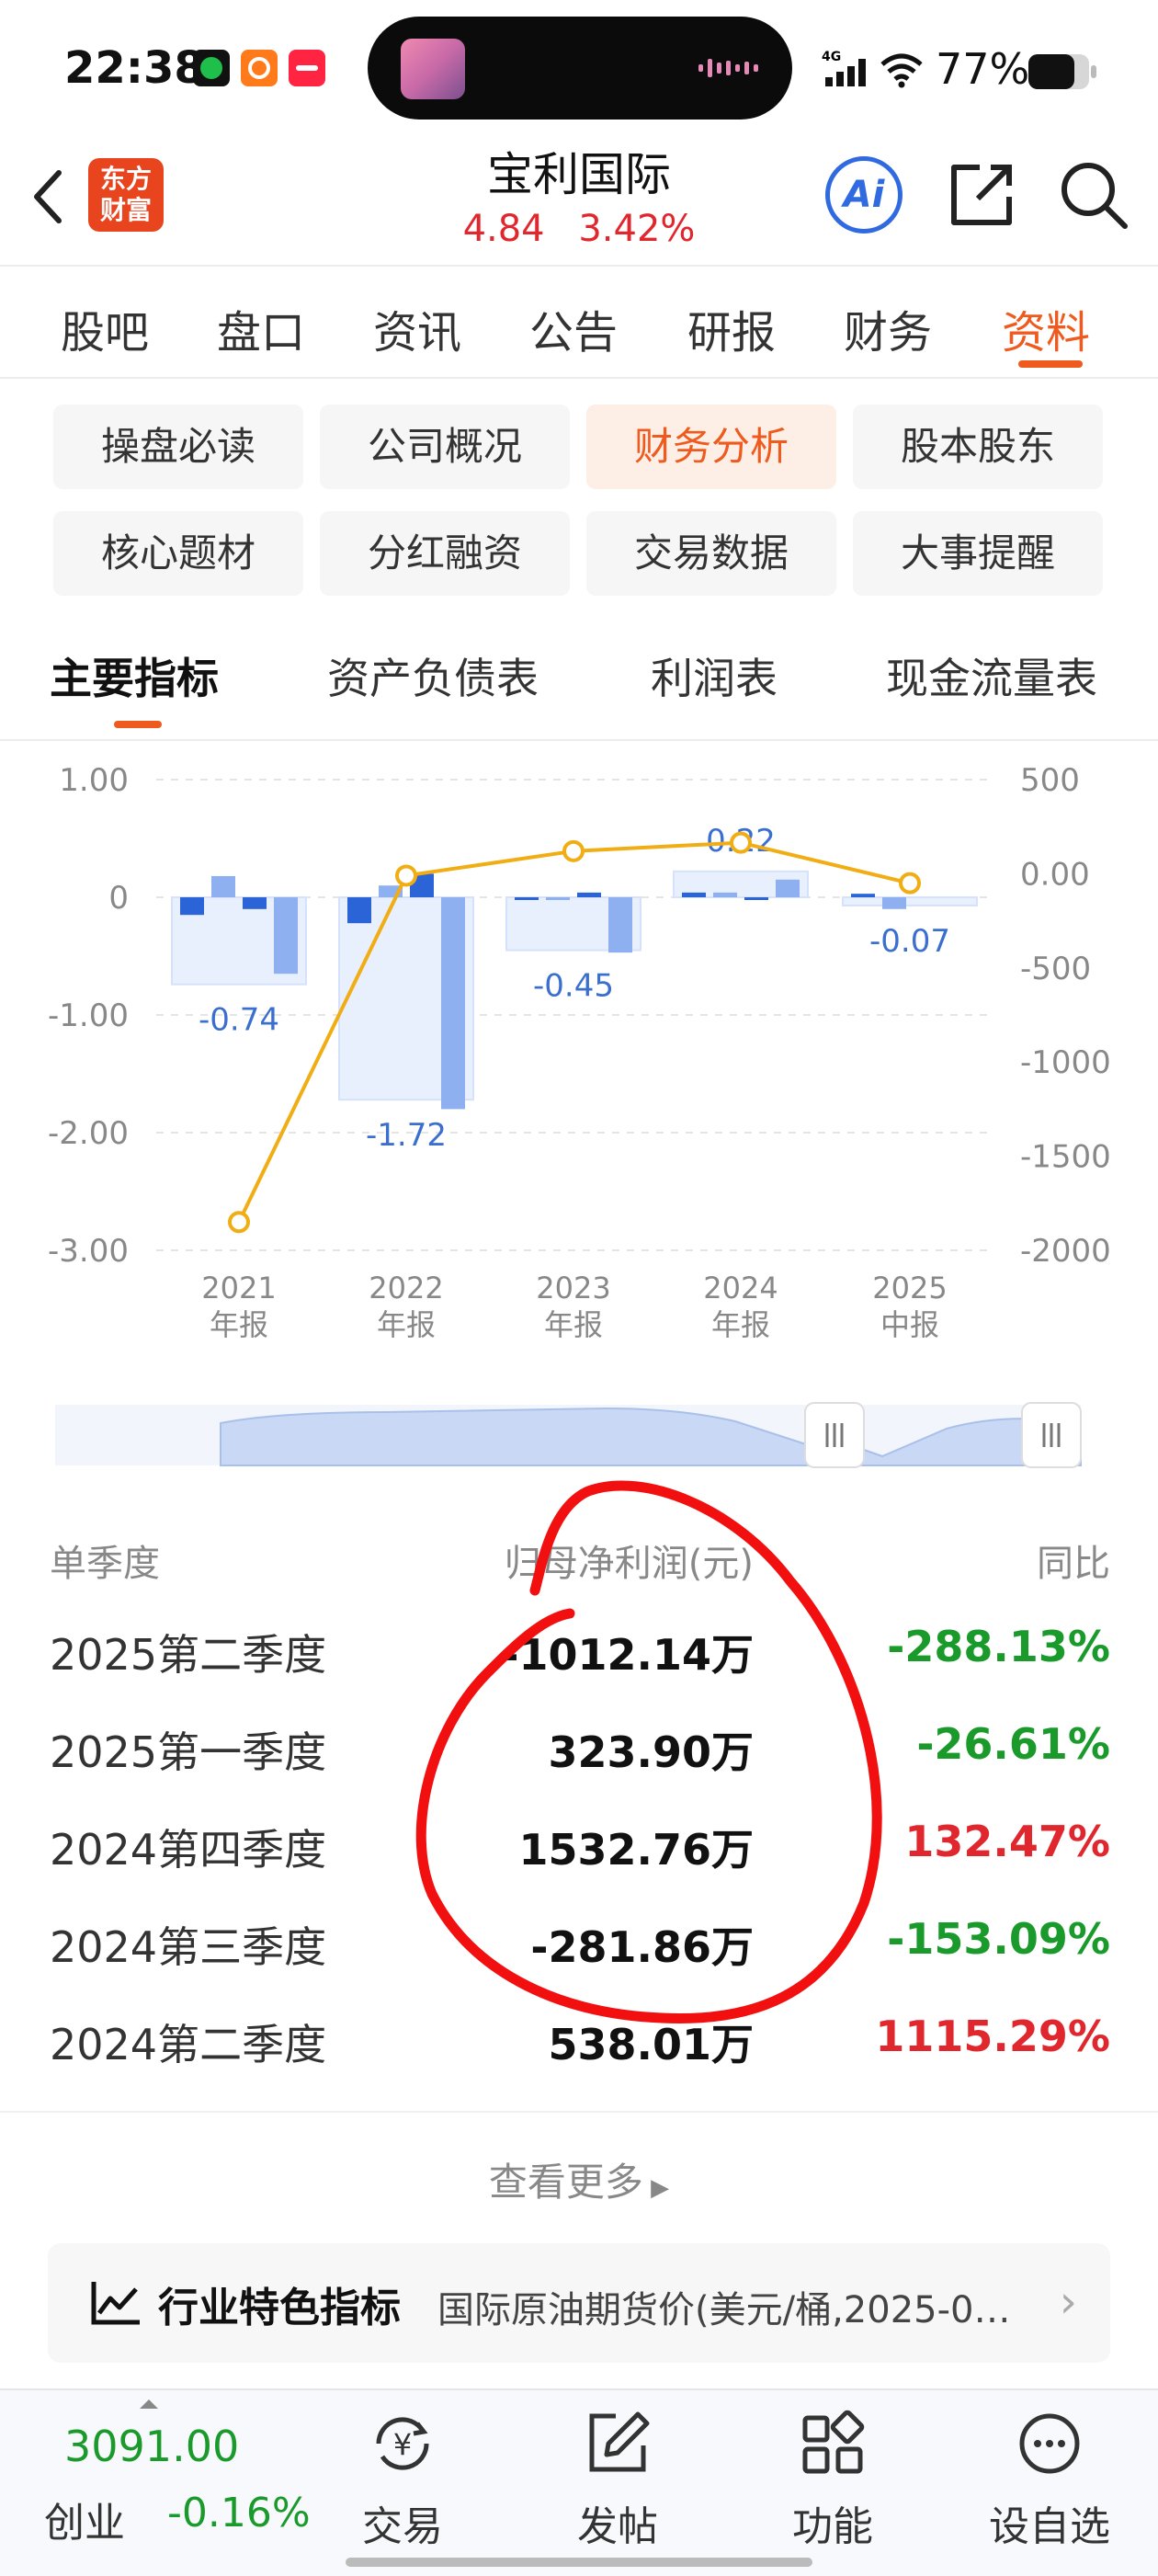 The image size is (1158, 2576). What do you see at coordinates (445, 447) in the screenshot?
I see `tag-company-overview: 公司概况` at bounding box center [445, 447].